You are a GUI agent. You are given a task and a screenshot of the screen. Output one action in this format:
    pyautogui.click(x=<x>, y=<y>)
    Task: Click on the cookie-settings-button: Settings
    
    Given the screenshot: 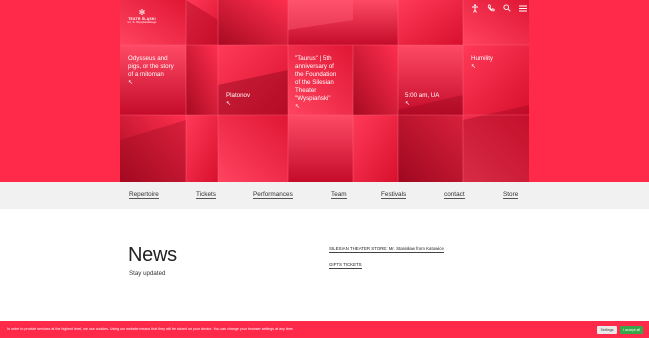 What is the action you would take?
    pyautogui.click(x=607, y=330)
    